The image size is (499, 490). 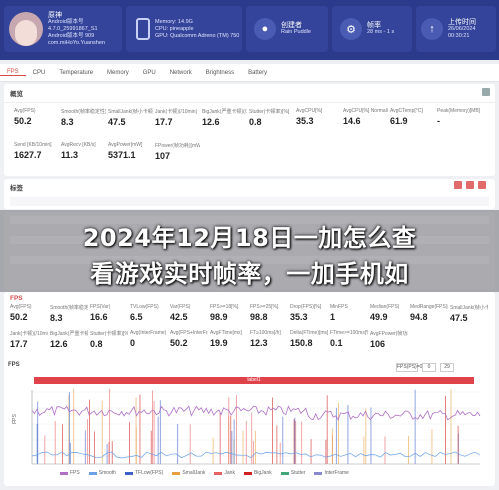 I want to click on legend-item: SmallJank, so click(x=188, y=473).